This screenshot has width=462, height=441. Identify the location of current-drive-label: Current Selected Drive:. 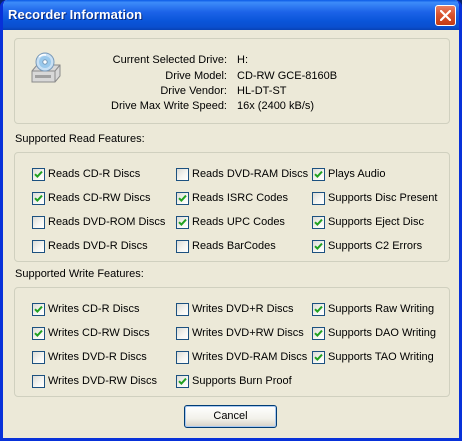
(169, 60).